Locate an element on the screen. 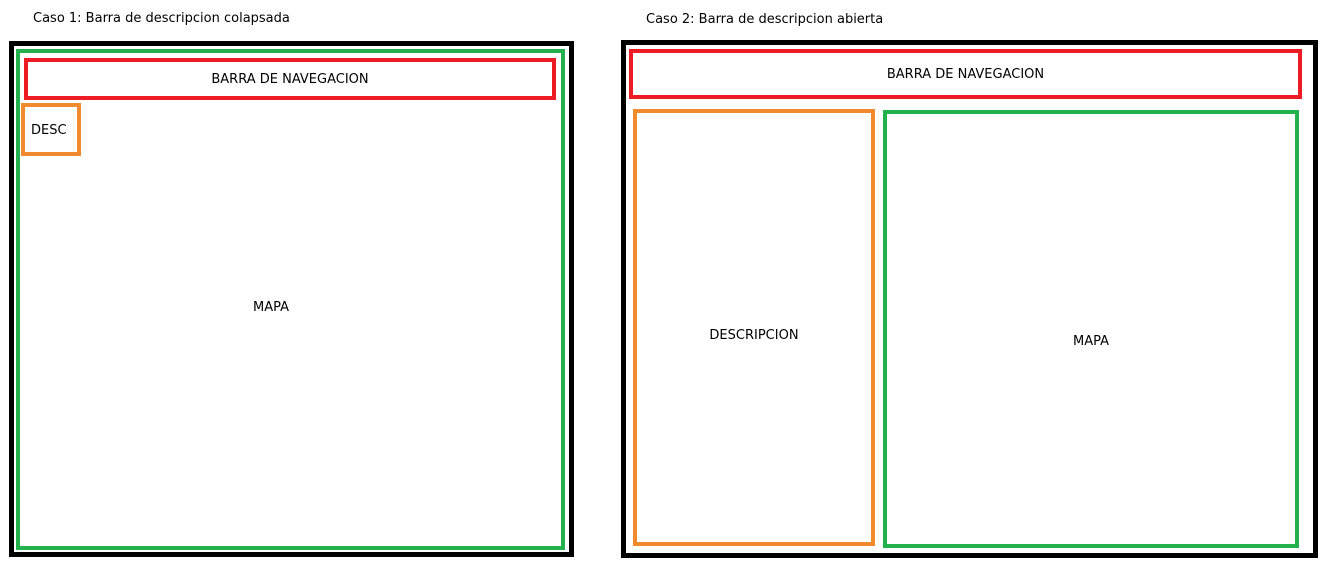  case2-navigation-bar: BARRA DE NAVEGACION is located at coordinates (965, 74).